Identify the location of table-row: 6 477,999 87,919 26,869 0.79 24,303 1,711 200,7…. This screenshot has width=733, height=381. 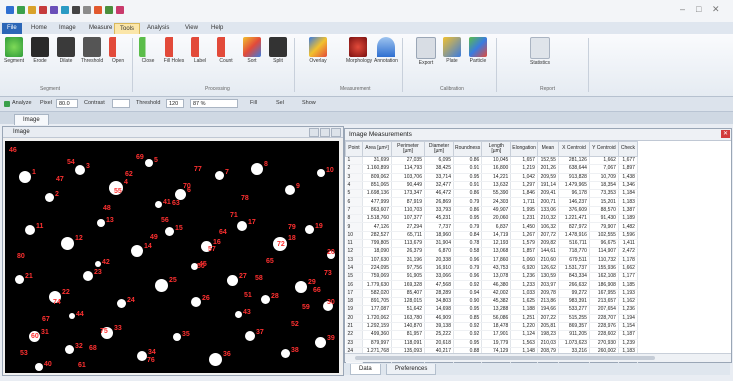
(491, 202).